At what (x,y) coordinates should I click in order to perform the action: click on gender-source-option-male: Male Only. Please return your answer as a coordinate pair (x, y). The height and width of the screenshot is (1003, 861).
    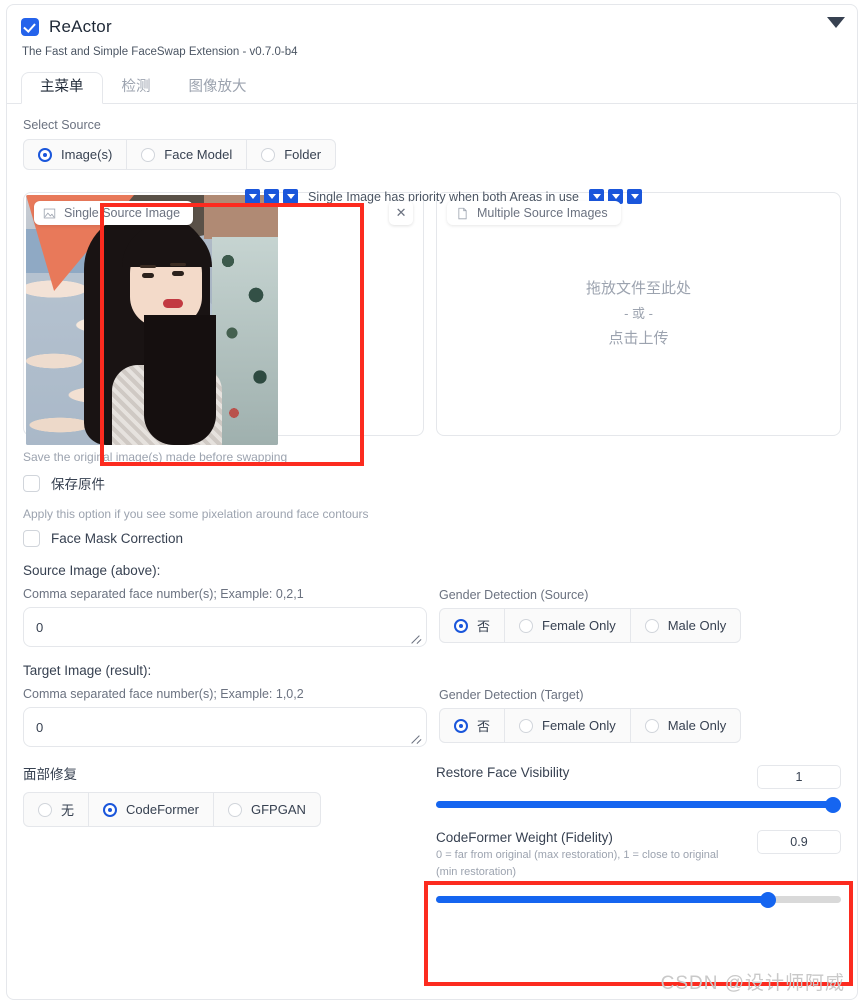
    Looking at the image, I should click on (685, 625).